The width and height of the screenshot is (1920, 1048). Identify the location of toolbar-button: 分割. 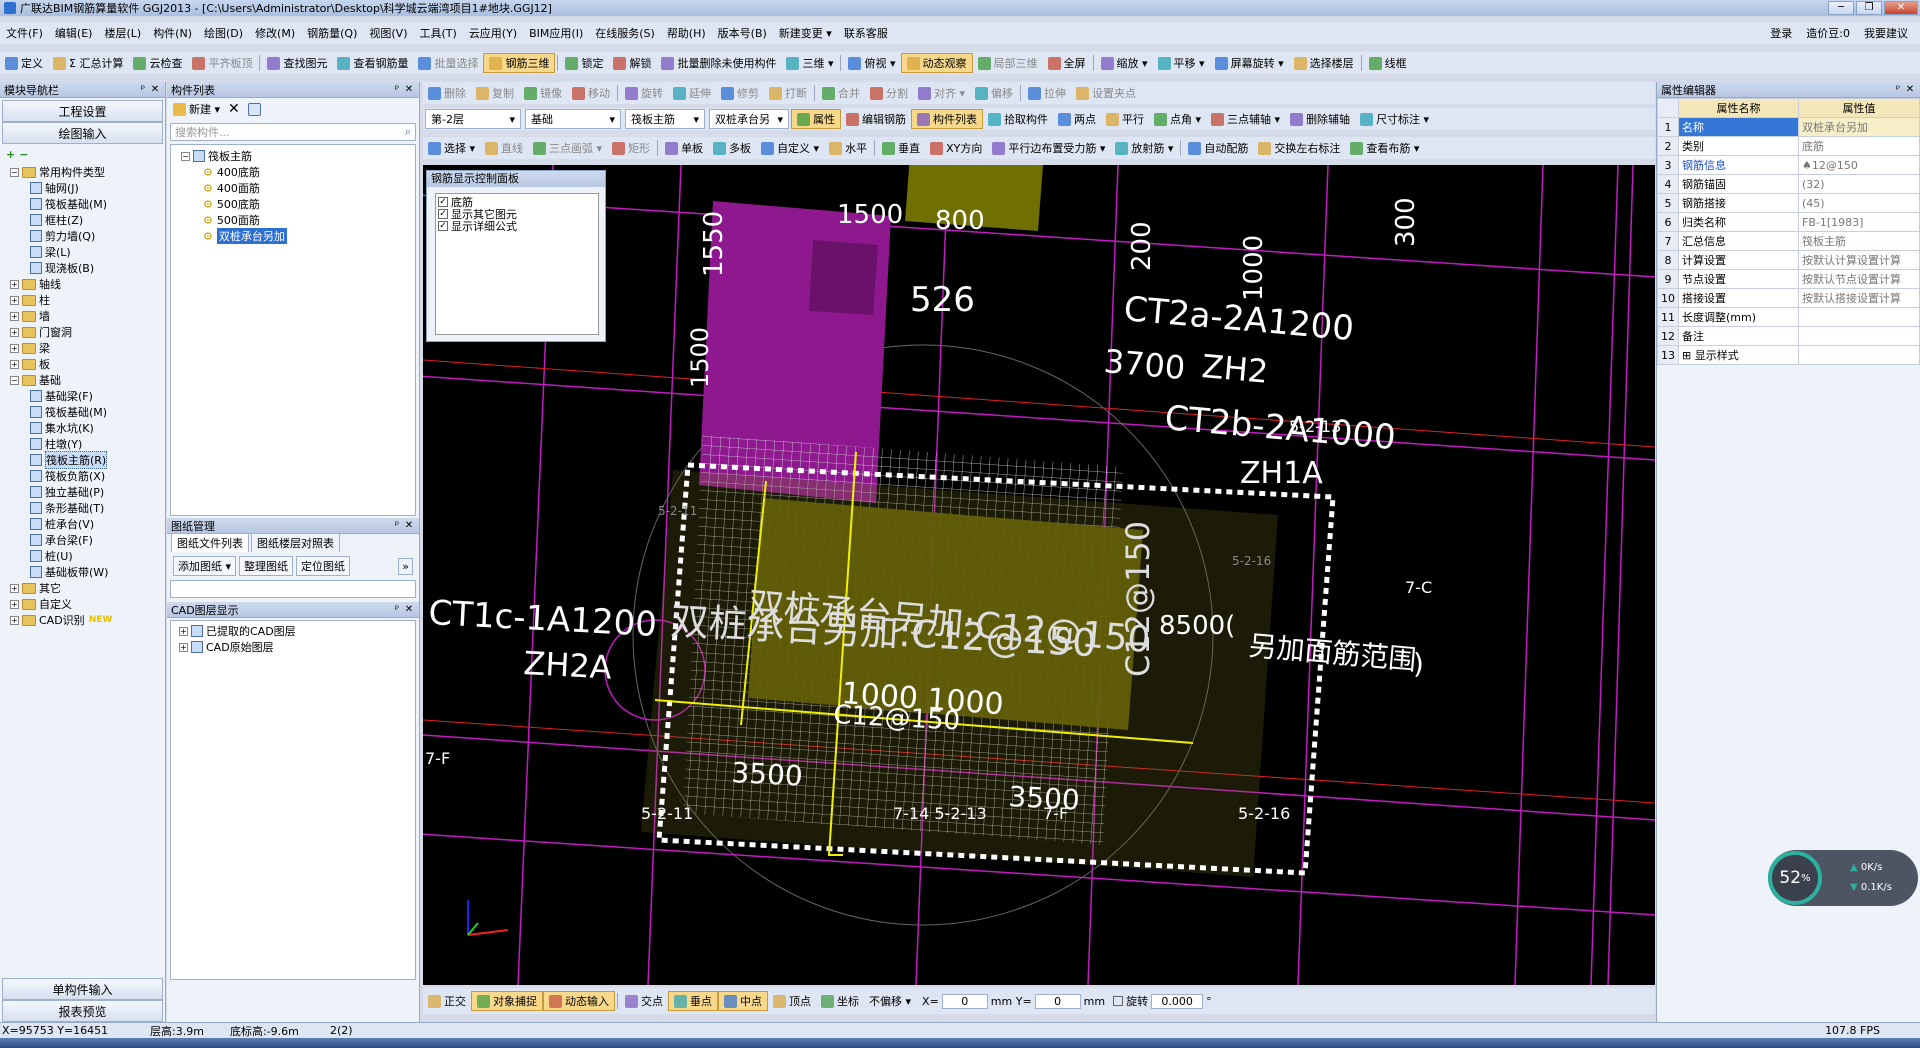
(889, 93).